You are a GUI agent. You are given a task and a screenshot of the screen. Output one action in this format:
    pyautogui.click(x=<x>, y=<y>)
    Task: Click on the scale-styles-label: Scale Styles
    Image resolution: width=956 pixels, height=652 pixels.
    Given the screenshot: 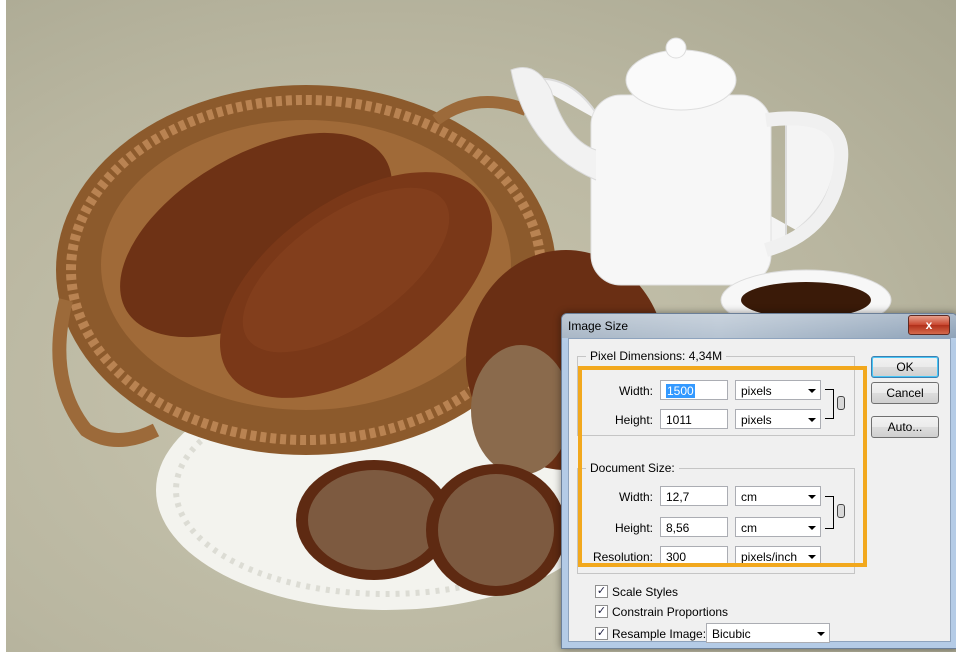 What is the action you would take?
    pyautogui.click(x=645, y=592)
    